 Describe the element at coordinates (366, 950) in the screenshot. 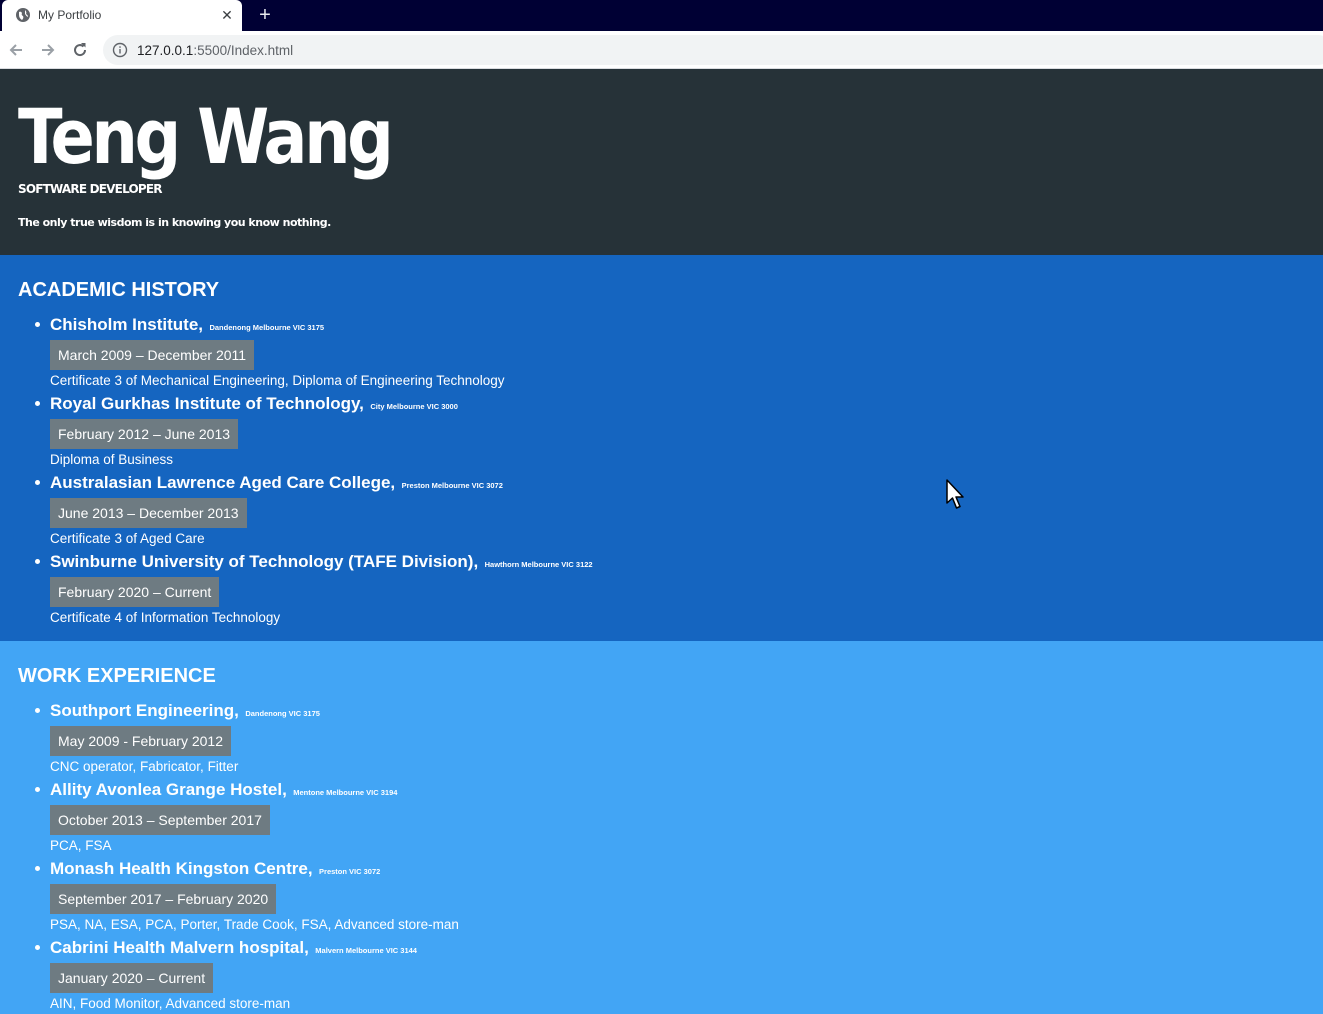

I see `employer-location: Malvern Melbourne VIC 3144` at that location.